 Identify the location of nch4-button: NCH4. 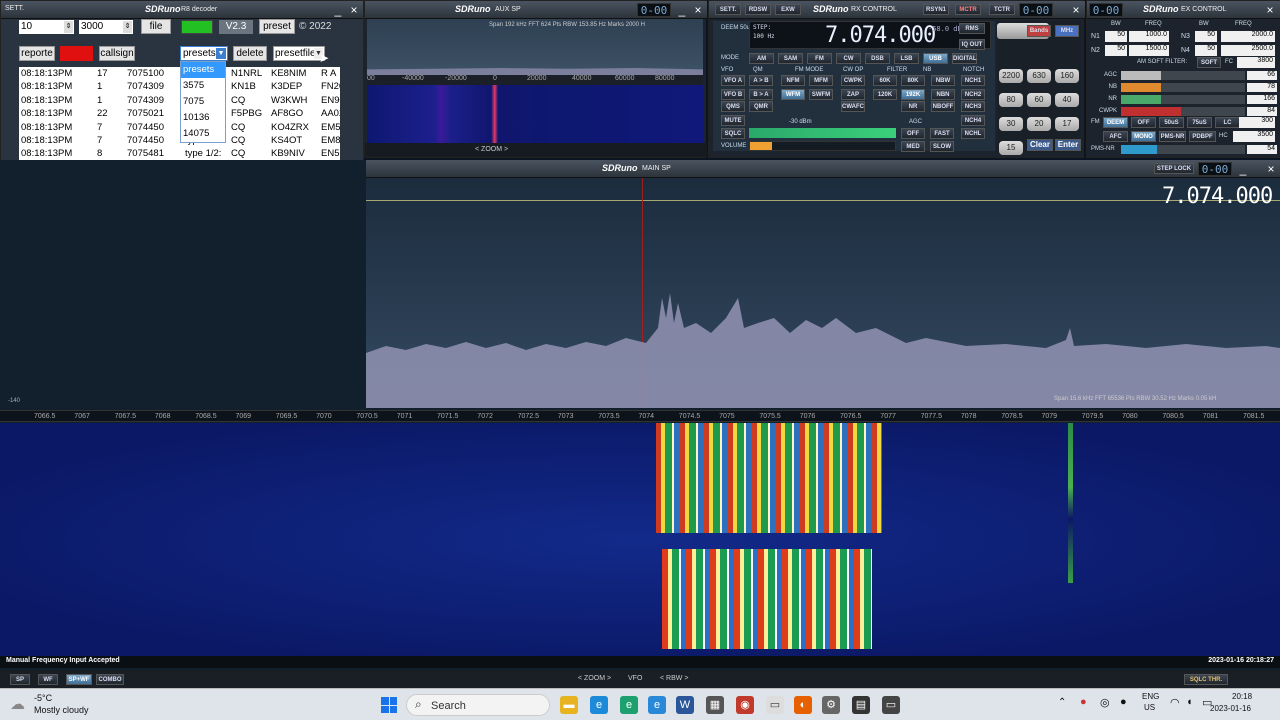
(973, 120).